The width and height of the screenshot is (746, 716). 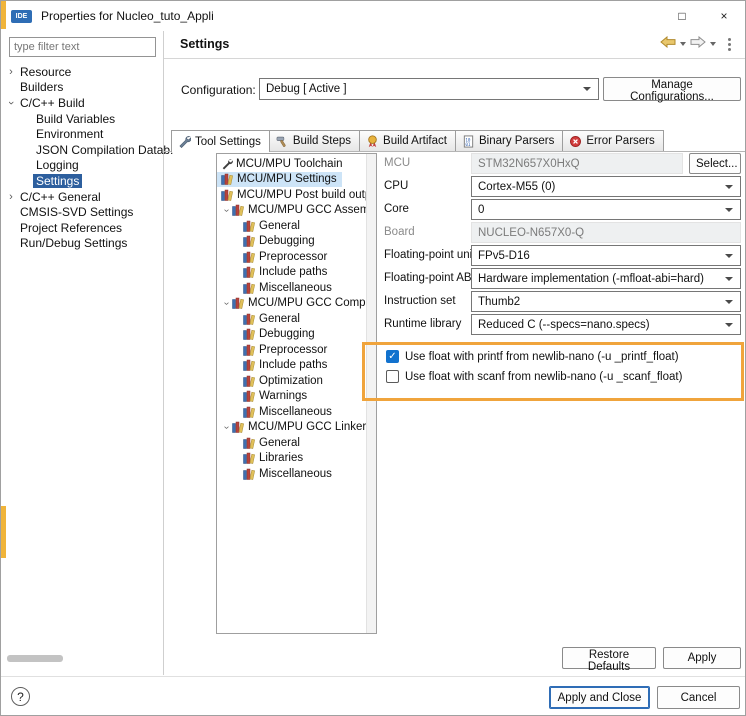 I want to click on sidebar-item-label: Builders, so click(x=42, y=87).